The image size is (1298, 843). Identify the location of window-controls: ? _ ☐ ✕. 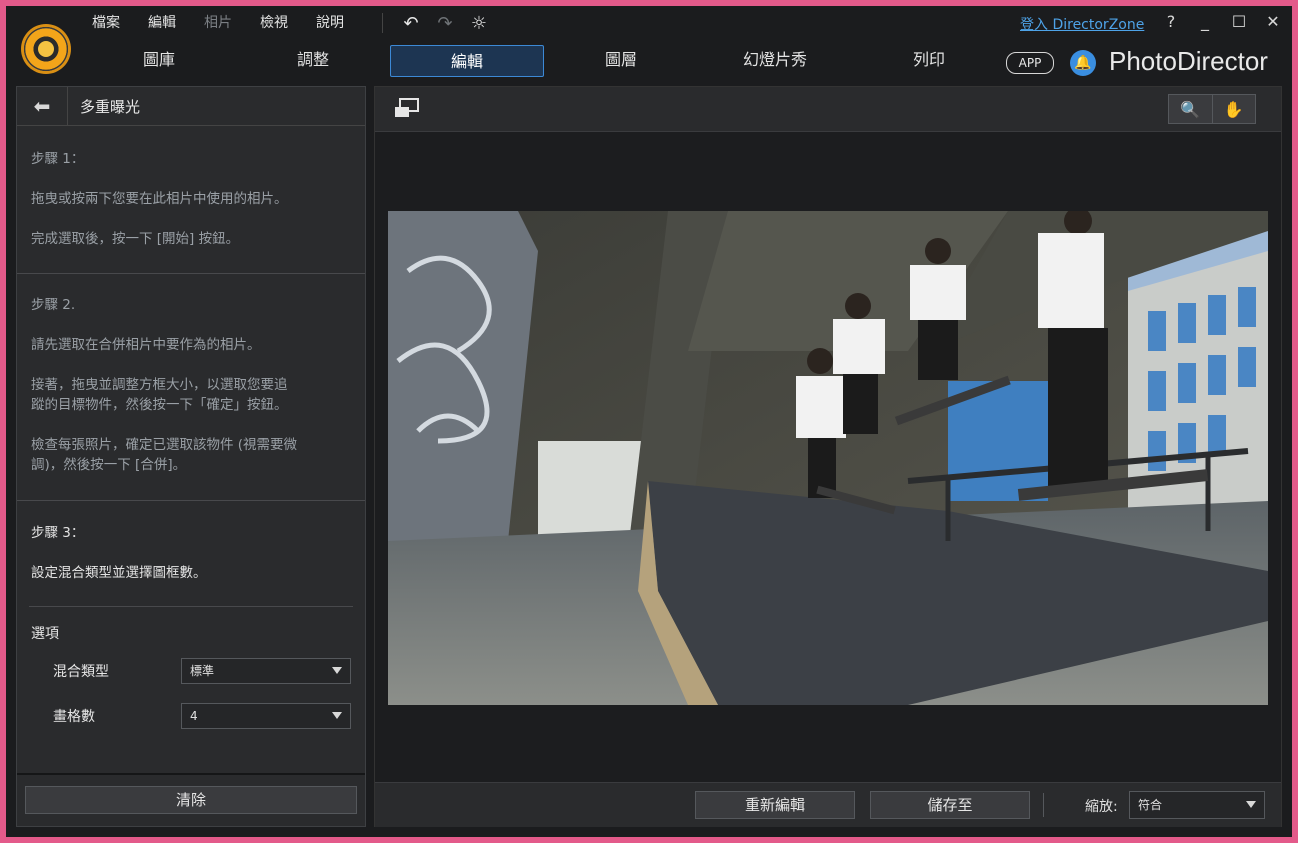
(1222, 21).